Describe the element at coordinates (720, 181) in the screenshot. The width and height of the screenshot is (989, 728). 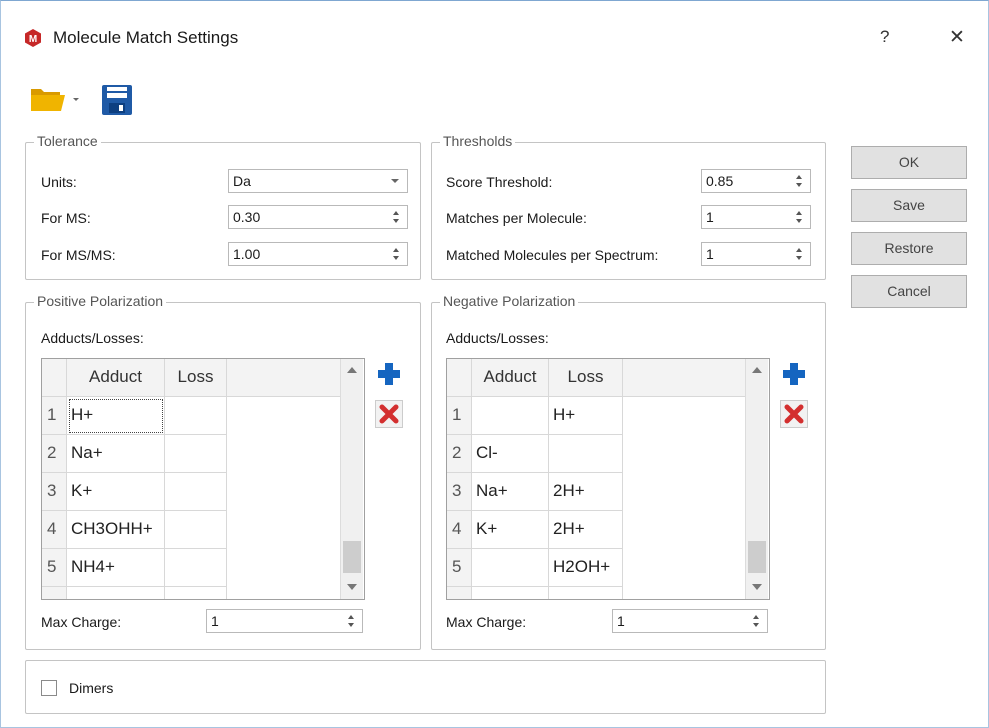
I see `score-threshold-value: 0.85` at that location.